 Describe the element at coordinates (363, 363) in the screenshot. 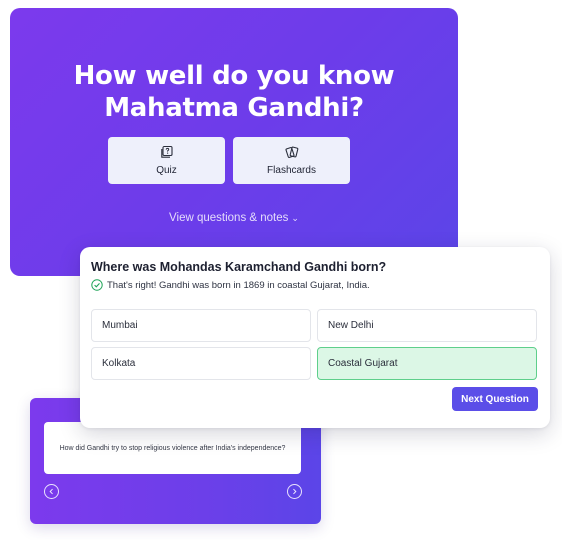

I see `answer-option-label: Coastal Gujarat` at that location.